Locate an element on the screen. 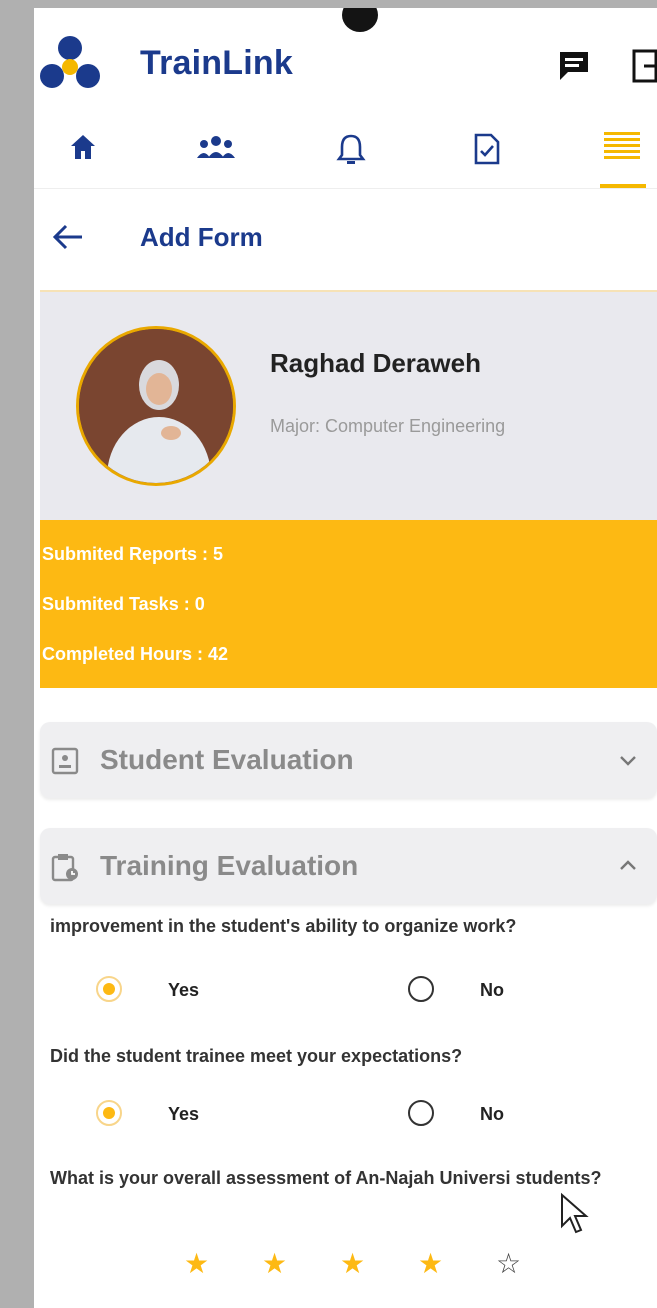 This screenshot has width=657, height=1308. back-arrow-icon is located at coordinates (68, 237).